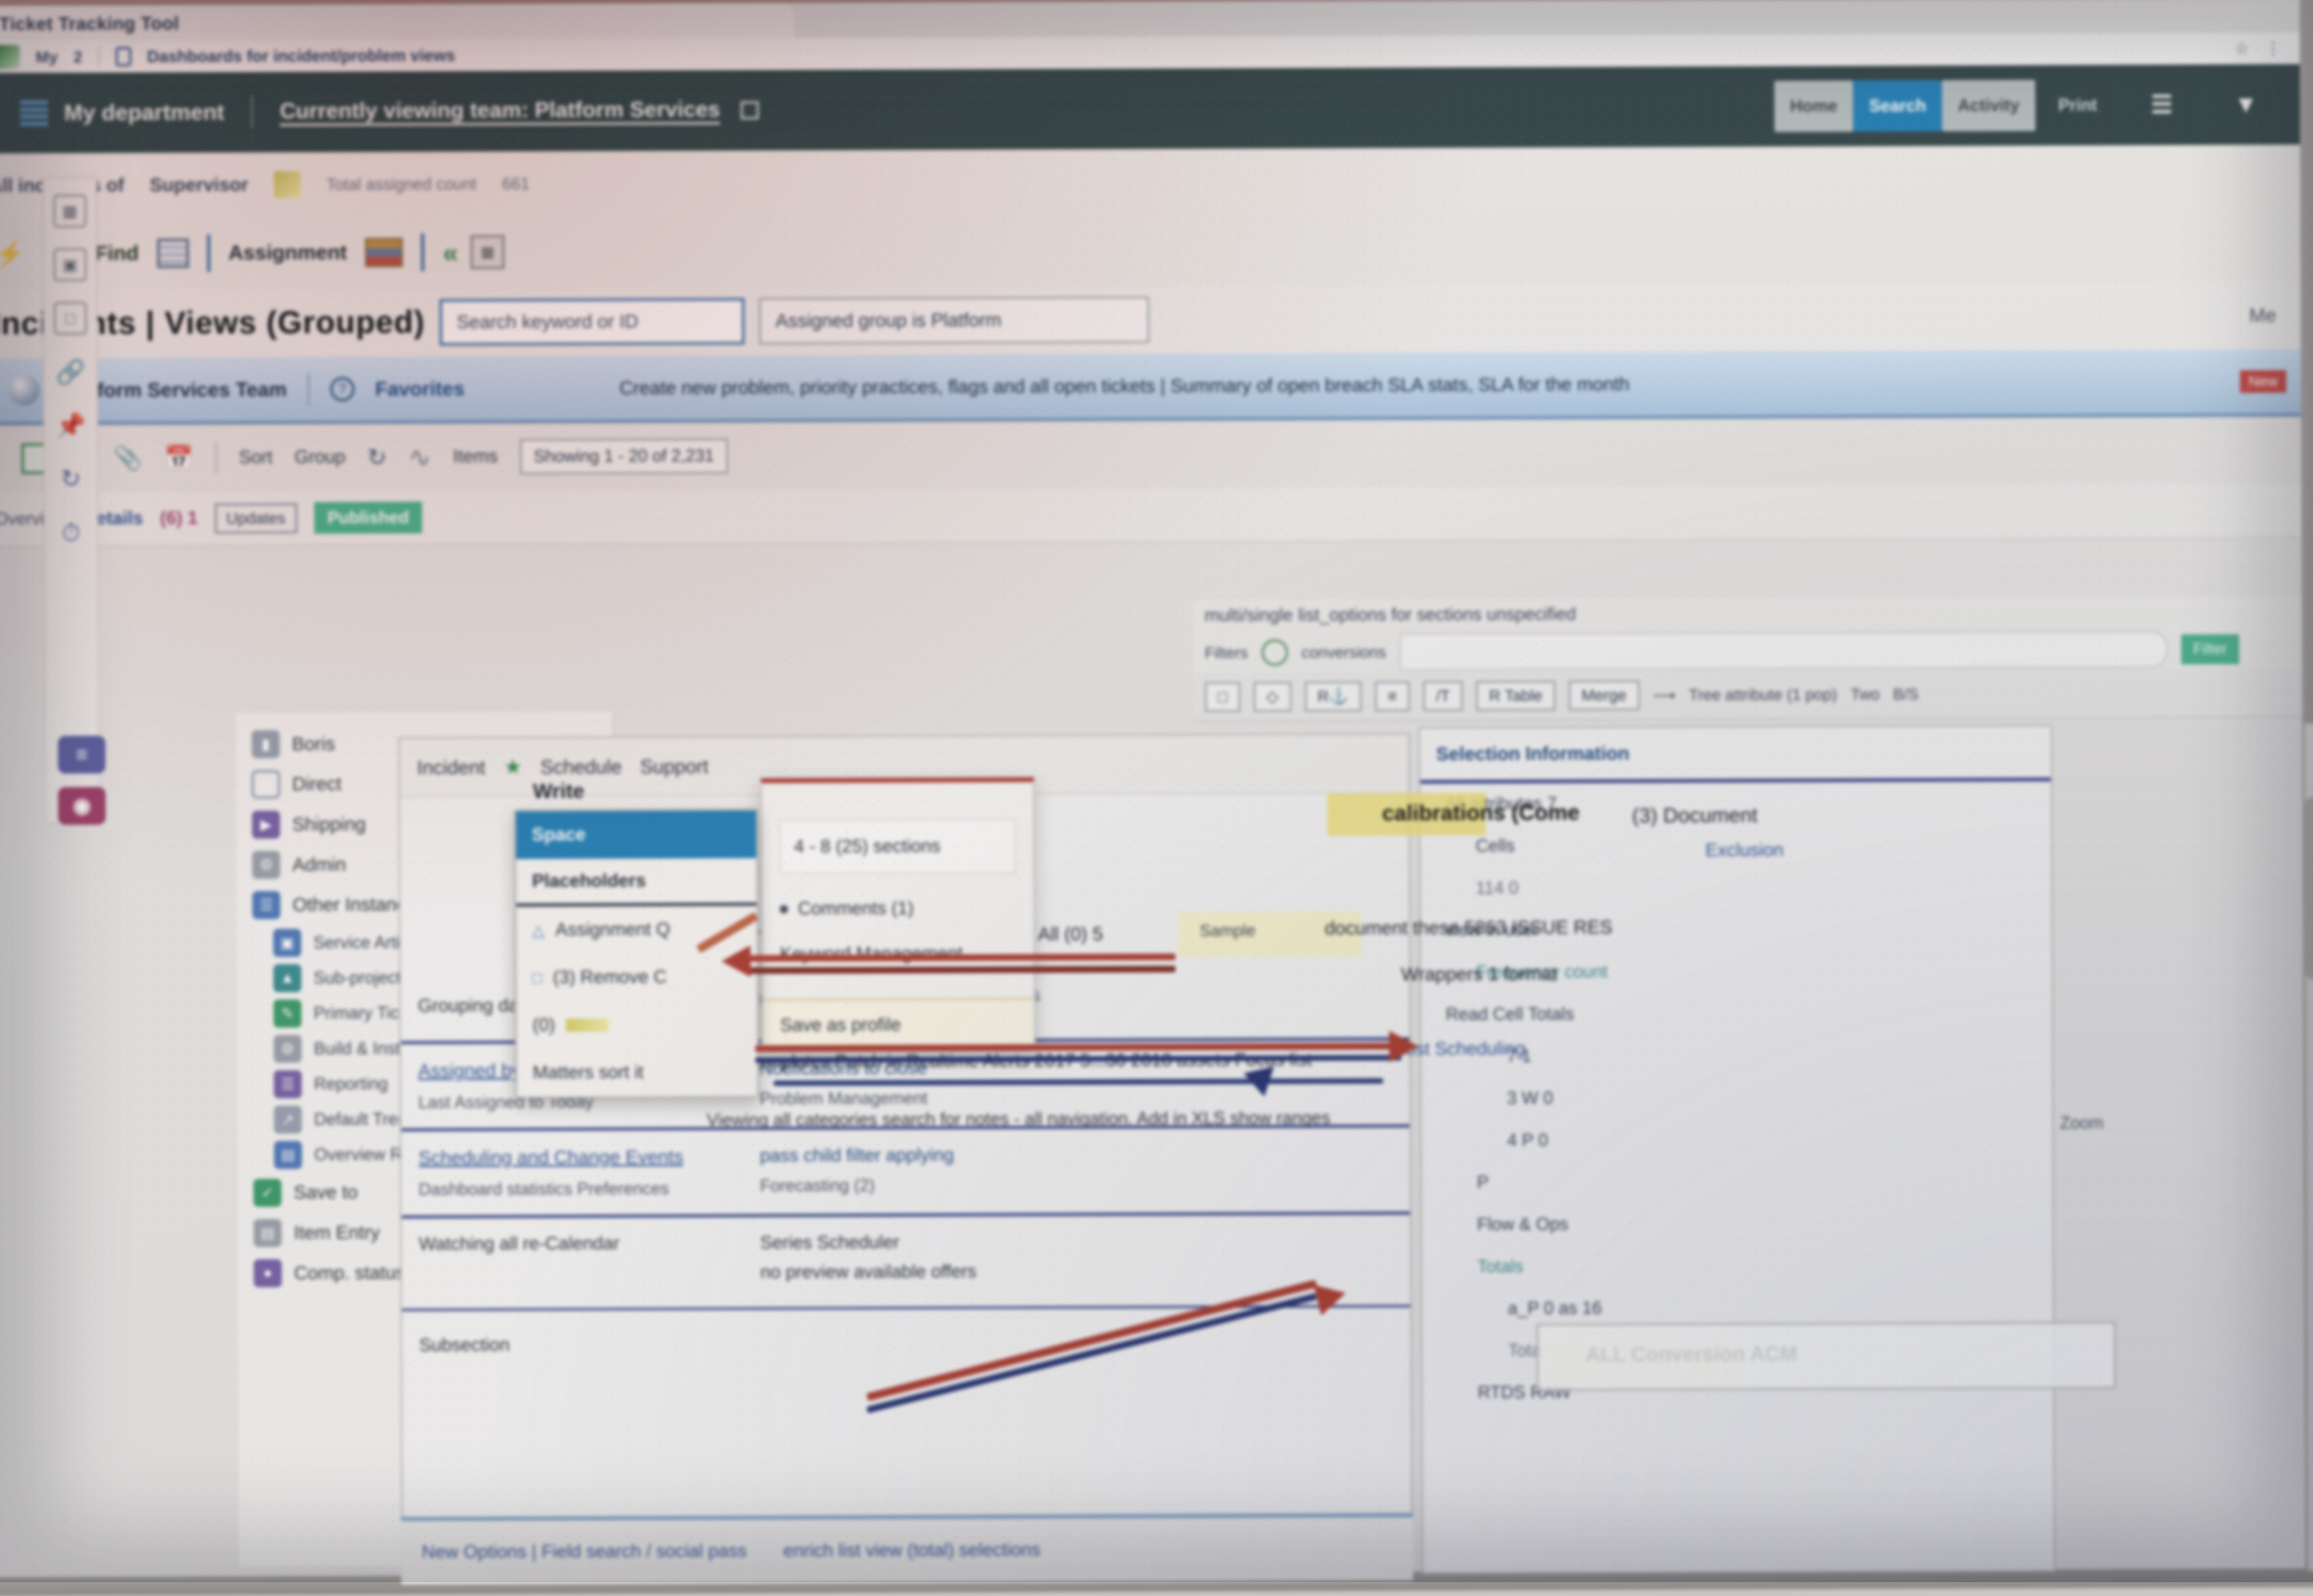 The width and height of the screenshot is (2313, 1596). Describe the element at coordinates (636, 835) in the screenshot. I see `dropdown-item-selected: Space` at that location.